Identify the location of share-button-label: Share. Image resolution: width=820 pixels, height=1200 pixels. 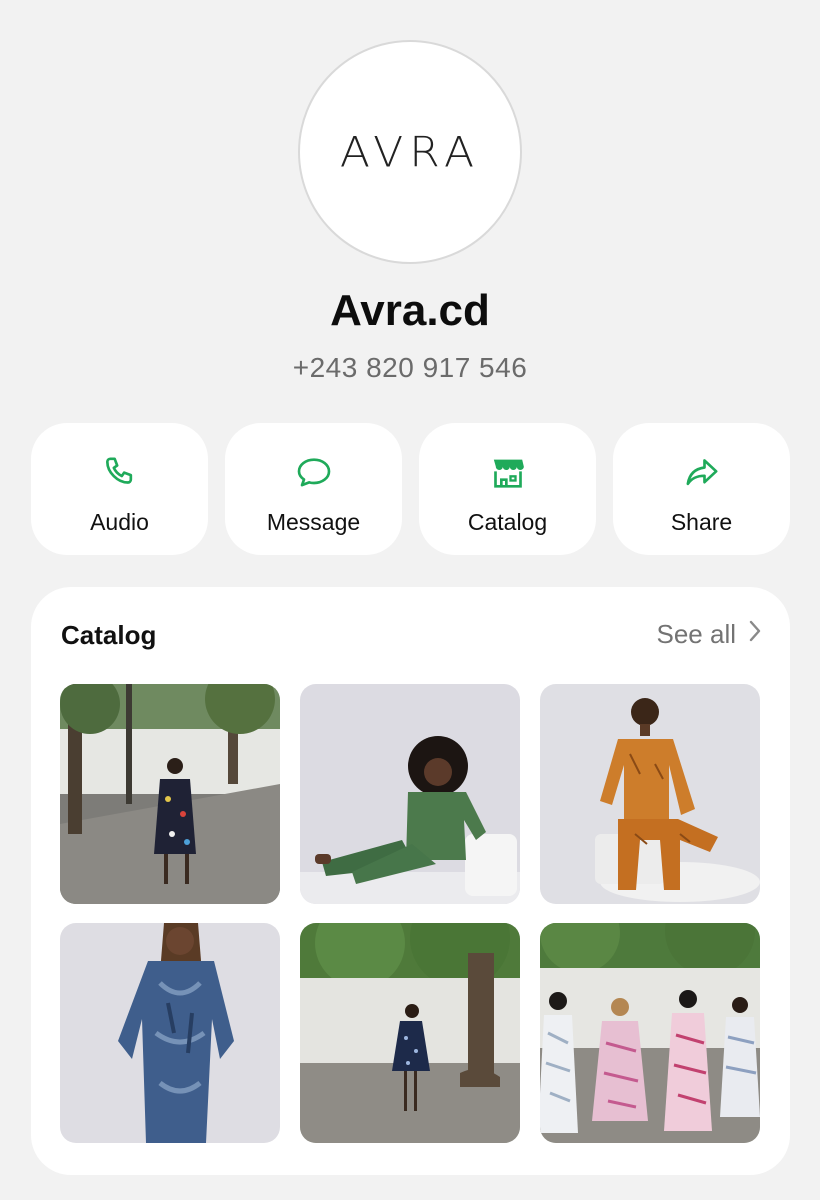
(701, 522).